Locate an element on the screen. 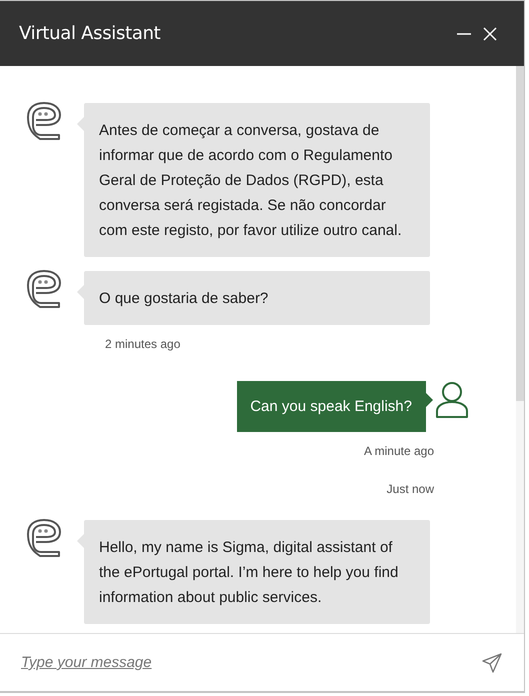 The height and width of the screenshot is (696, 529). window-title: Virtual Assistant is located at coordinates (90, 33).